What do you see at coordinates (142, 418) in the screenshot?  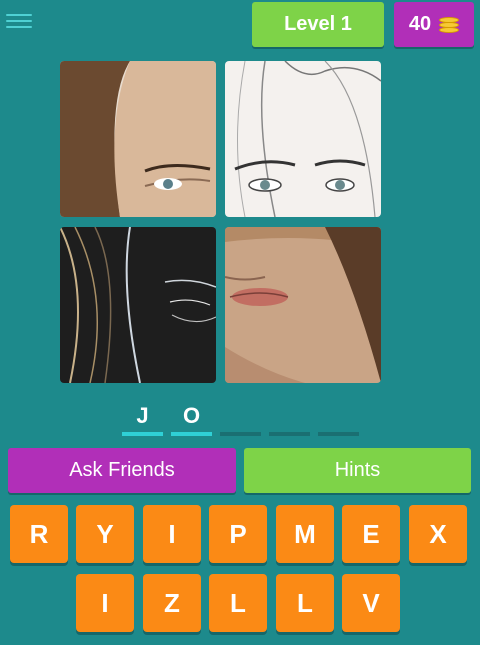 I see `answer-slot-1: J` at bounding box center [142, 418].